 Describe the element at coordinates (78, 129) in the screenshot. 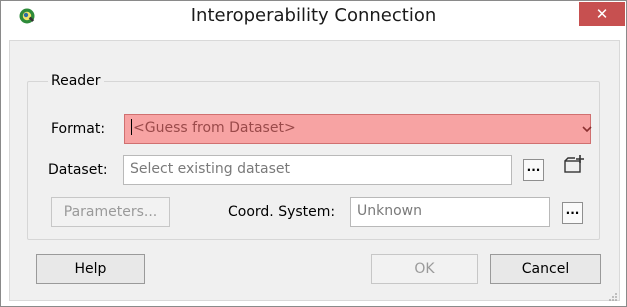

I see `format-label: Format:` at that location.